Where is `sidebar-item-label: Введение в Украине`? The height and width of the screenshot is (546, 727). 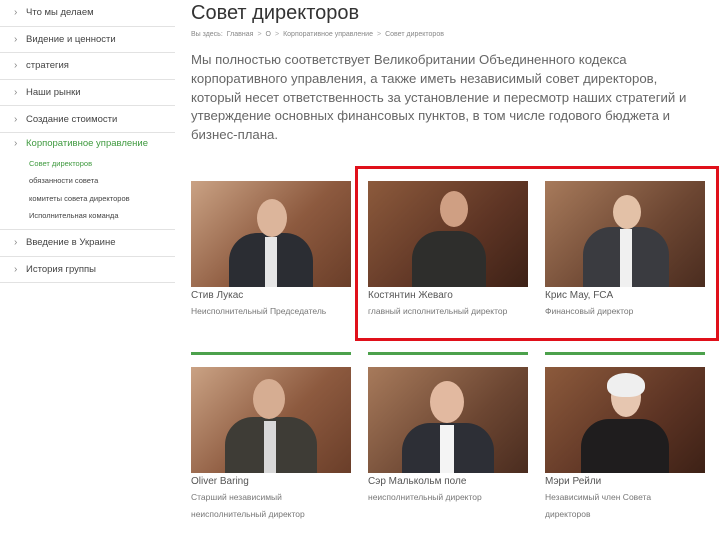 sidebar-item-label: Введение в Украине is located at coordinates (71, 243).